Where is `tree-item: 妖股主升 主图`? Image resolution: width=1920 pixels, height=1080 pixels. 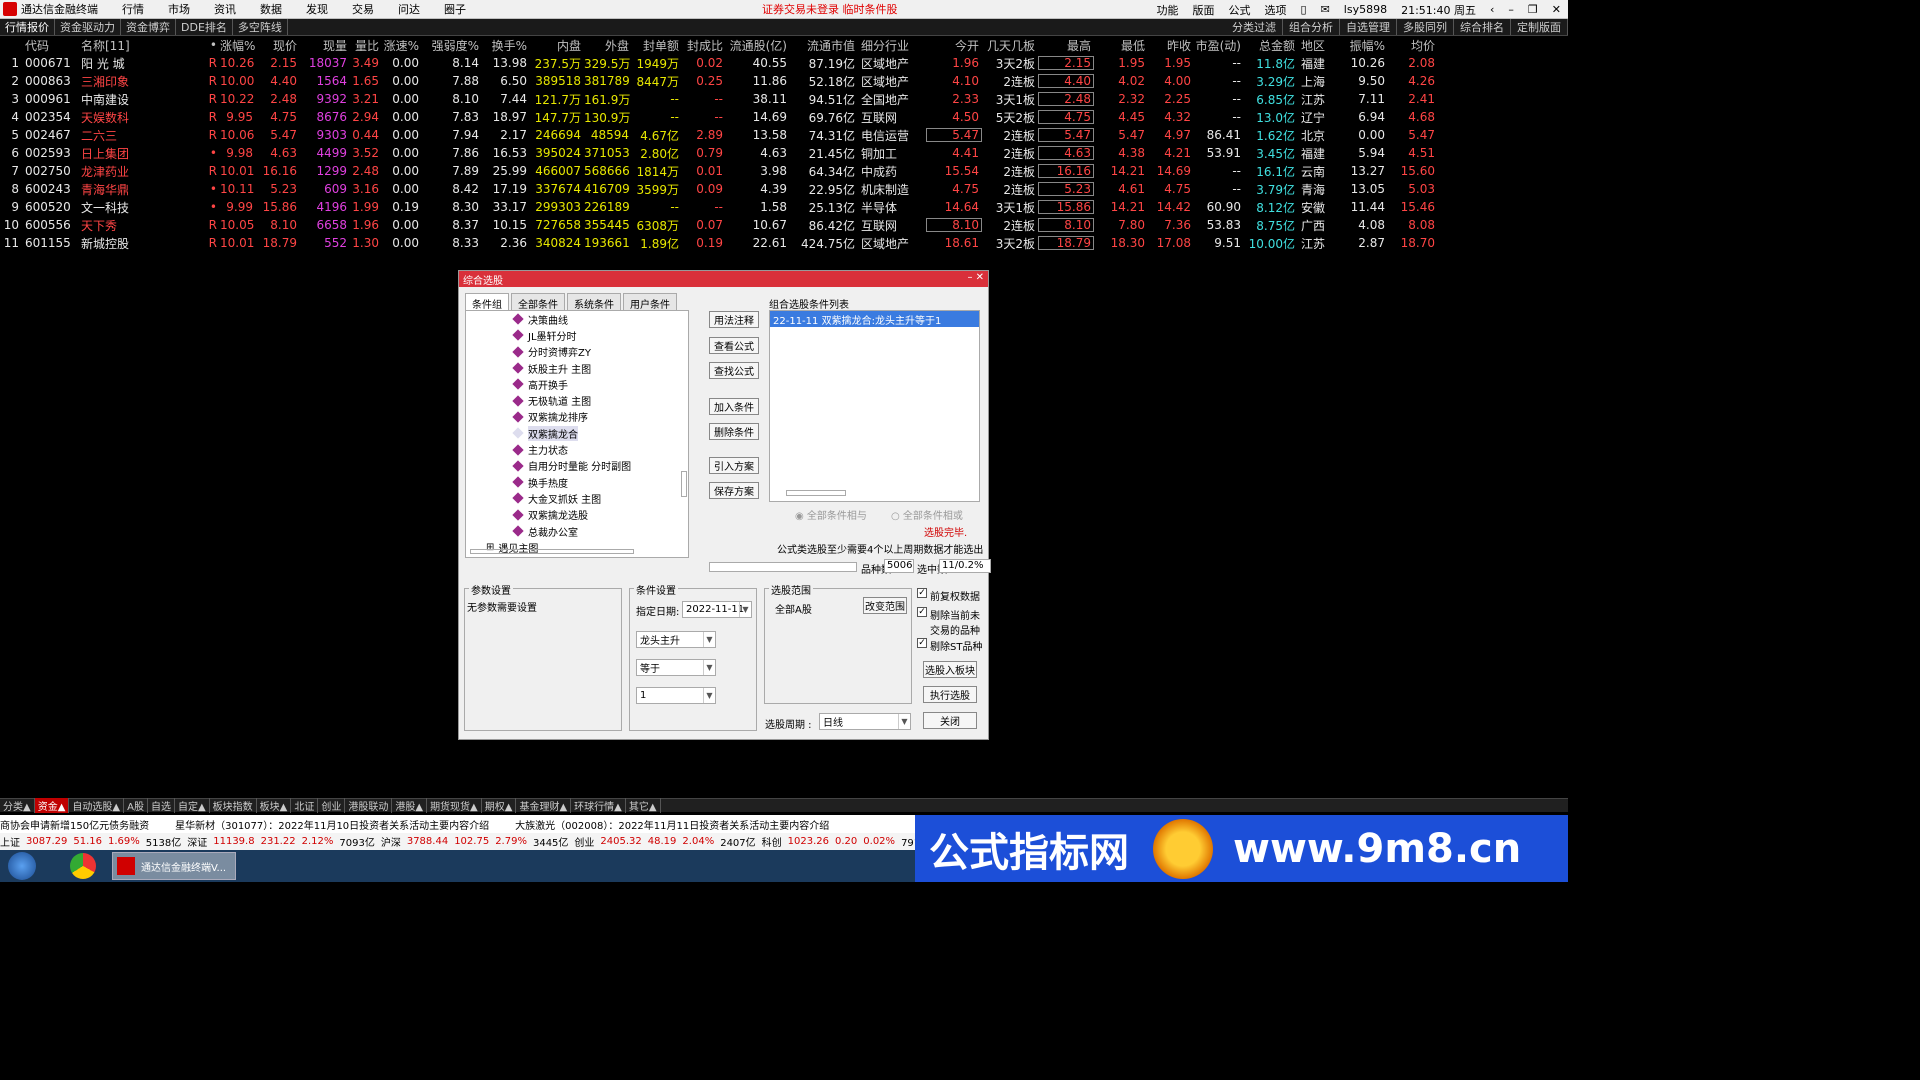 tree-item: 妖股主升 主图 is located at coordinates (577, 368).